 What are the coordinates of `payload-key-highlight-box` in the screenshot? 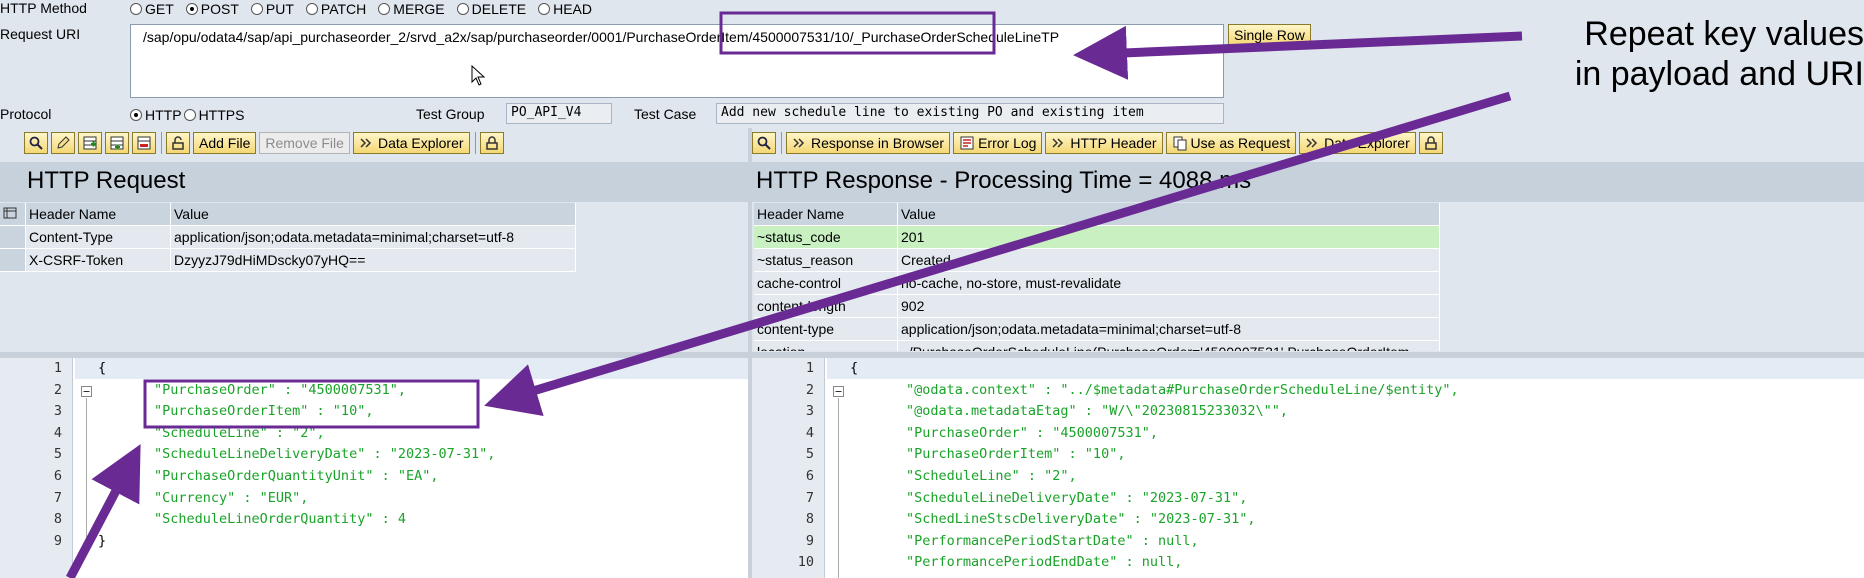 It's located at (311, 404).